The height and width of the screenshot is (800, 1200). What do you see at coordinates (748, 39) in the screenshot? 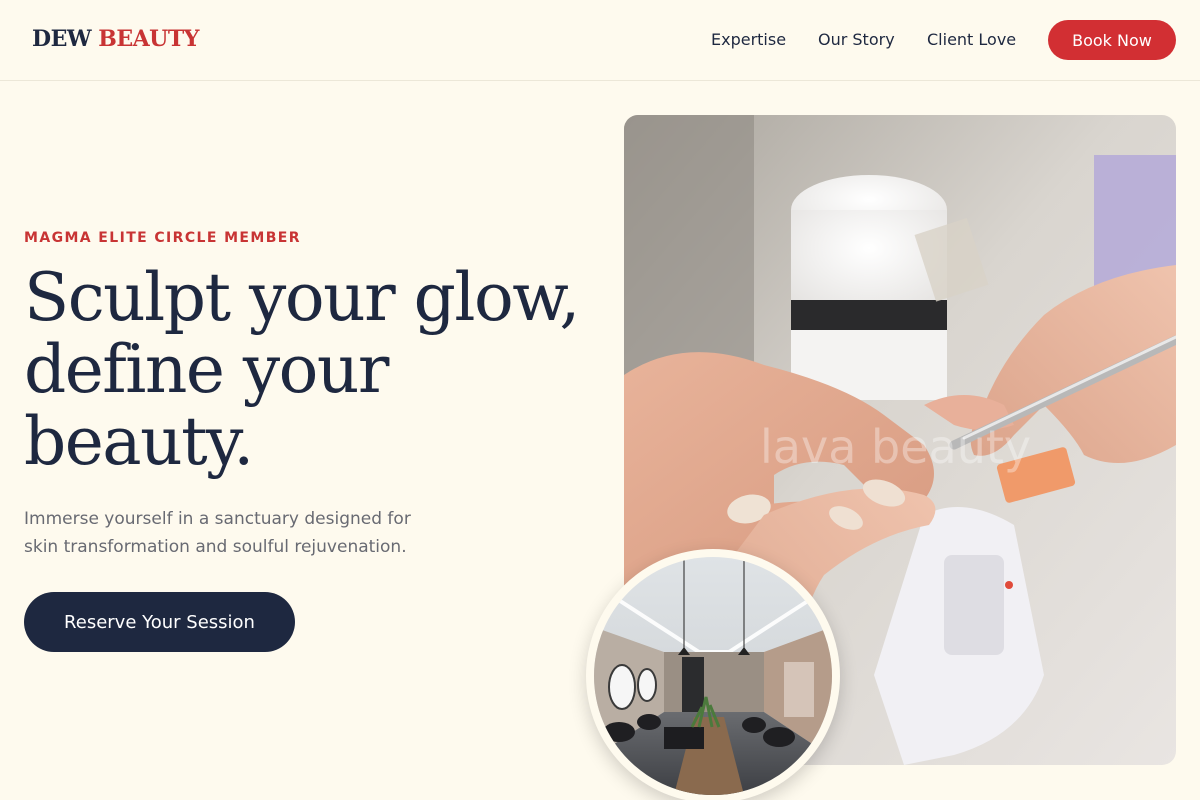
I see `nav-link-expertise: Expertise` at bounding box center [748, 39].